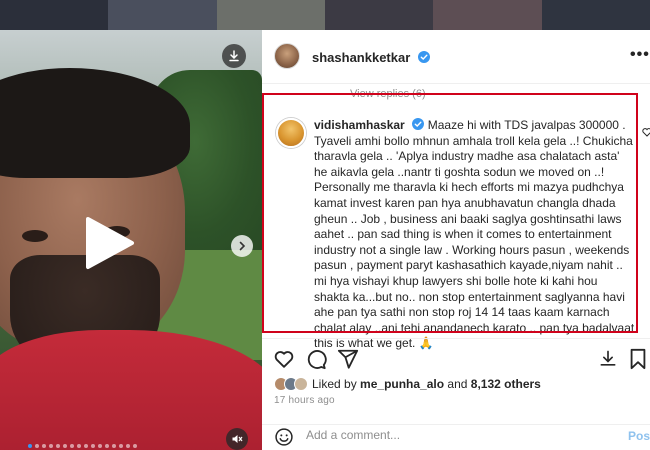  I want to click on like-button, so click(284, 359).